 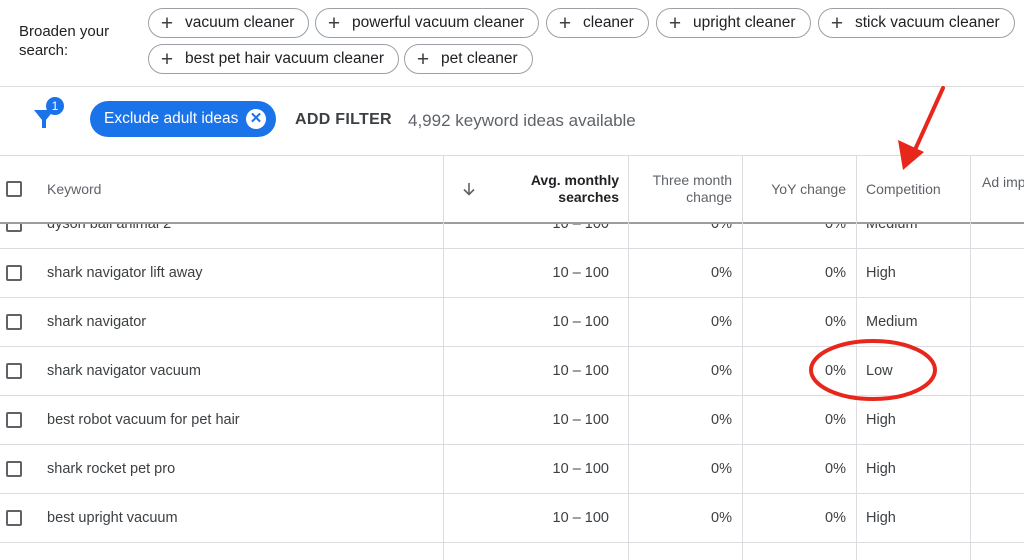 What do you see at coordinates (125, 273) in the screenshot?
I see `keyword-cell: shark navigator lift away` at bounding box center [125, 273].